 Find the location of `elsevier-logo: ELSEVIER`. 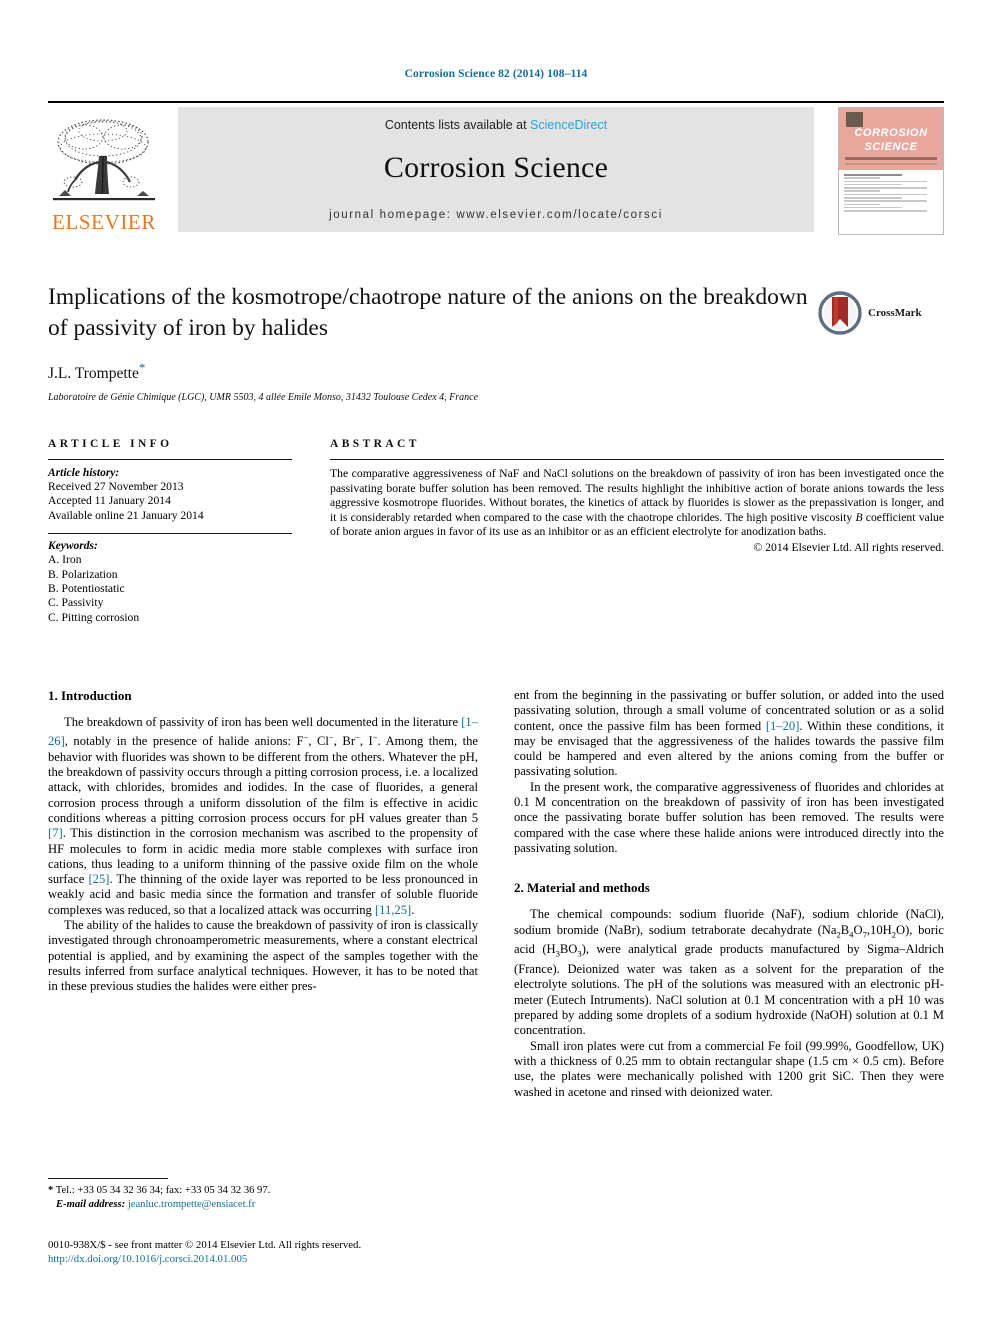

elsevier-logo: ELSEVIER is located at coordinates (104, 170).